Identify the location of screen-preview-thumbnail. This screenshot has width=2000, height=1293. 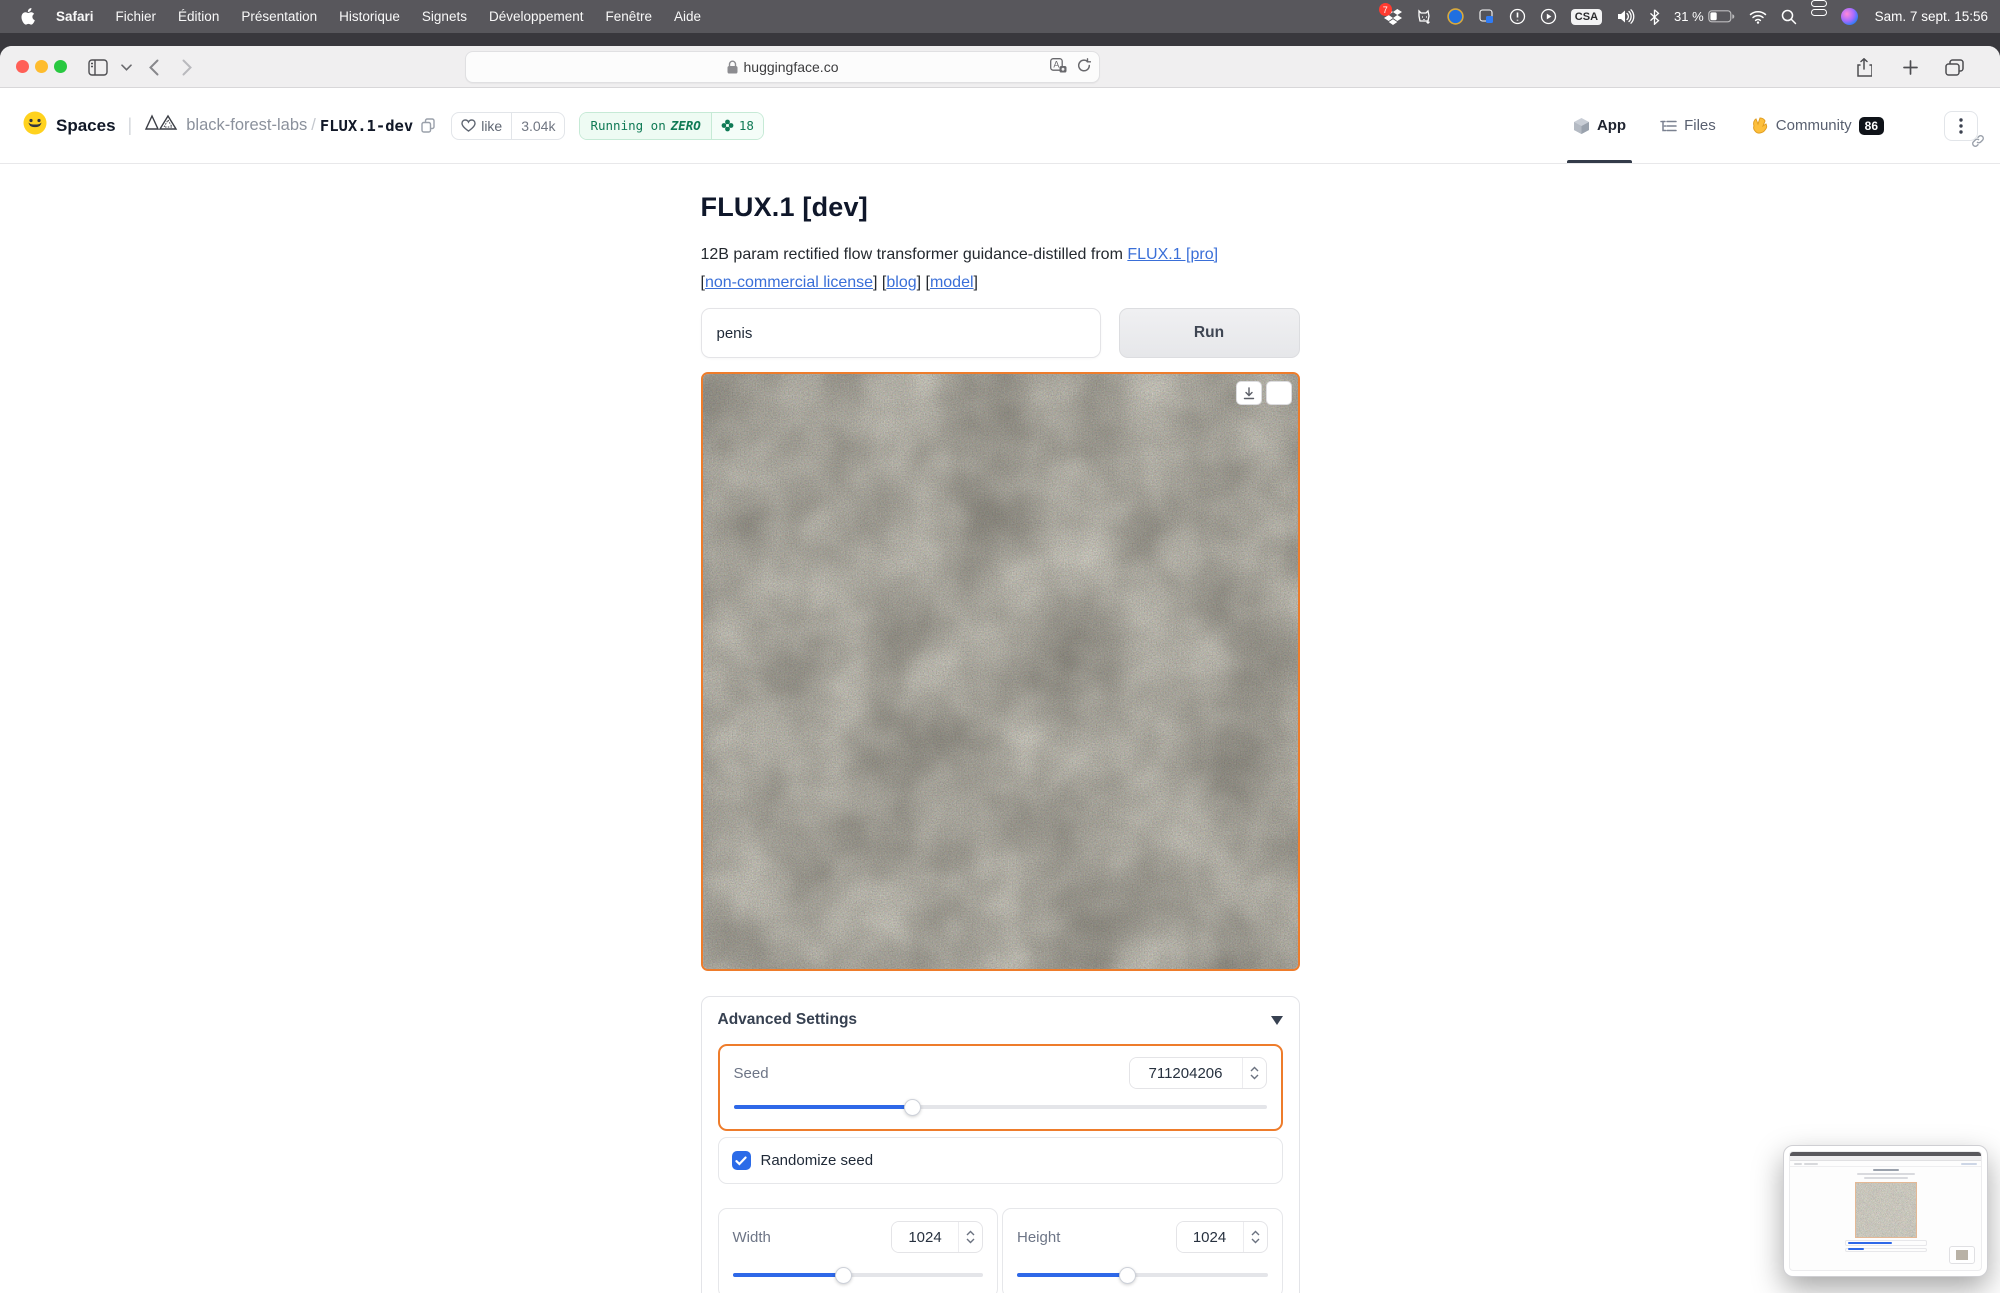
(1885, 1211).